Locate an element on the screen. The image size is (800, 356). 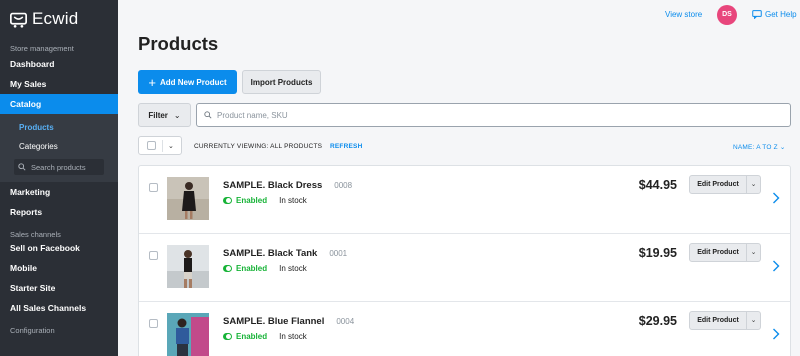
sidebar-subitem-categories: Categories is located at coordinates (59, 146).